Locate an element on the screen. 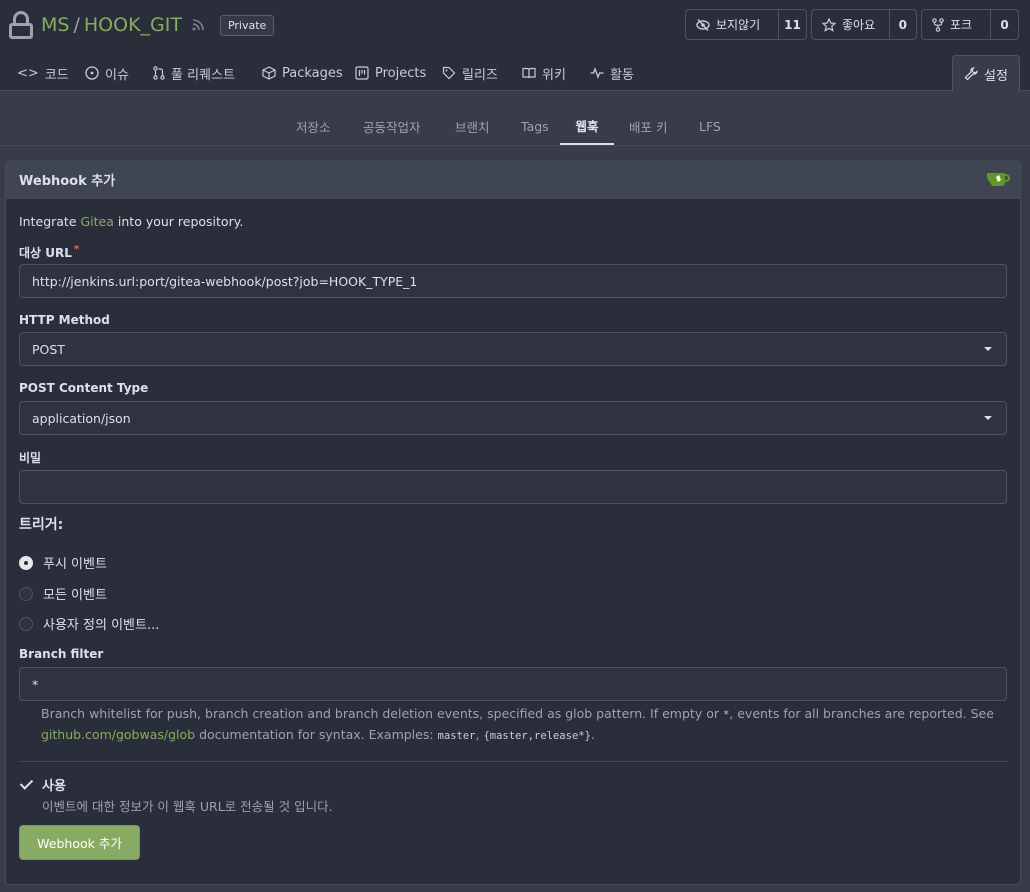 This screenshot has height=892, width=1030. glob-docs-link: github.com/gobwas/glob is located at coordinates (118, 734).